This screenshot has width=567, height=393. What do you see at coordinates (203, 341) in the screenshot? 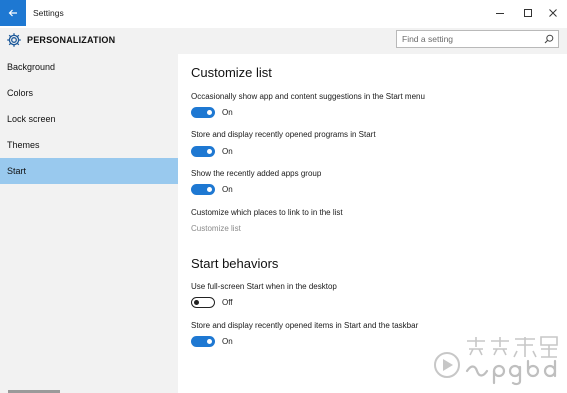
I see `toggle-recent-items` at bounding box center [203, 341].